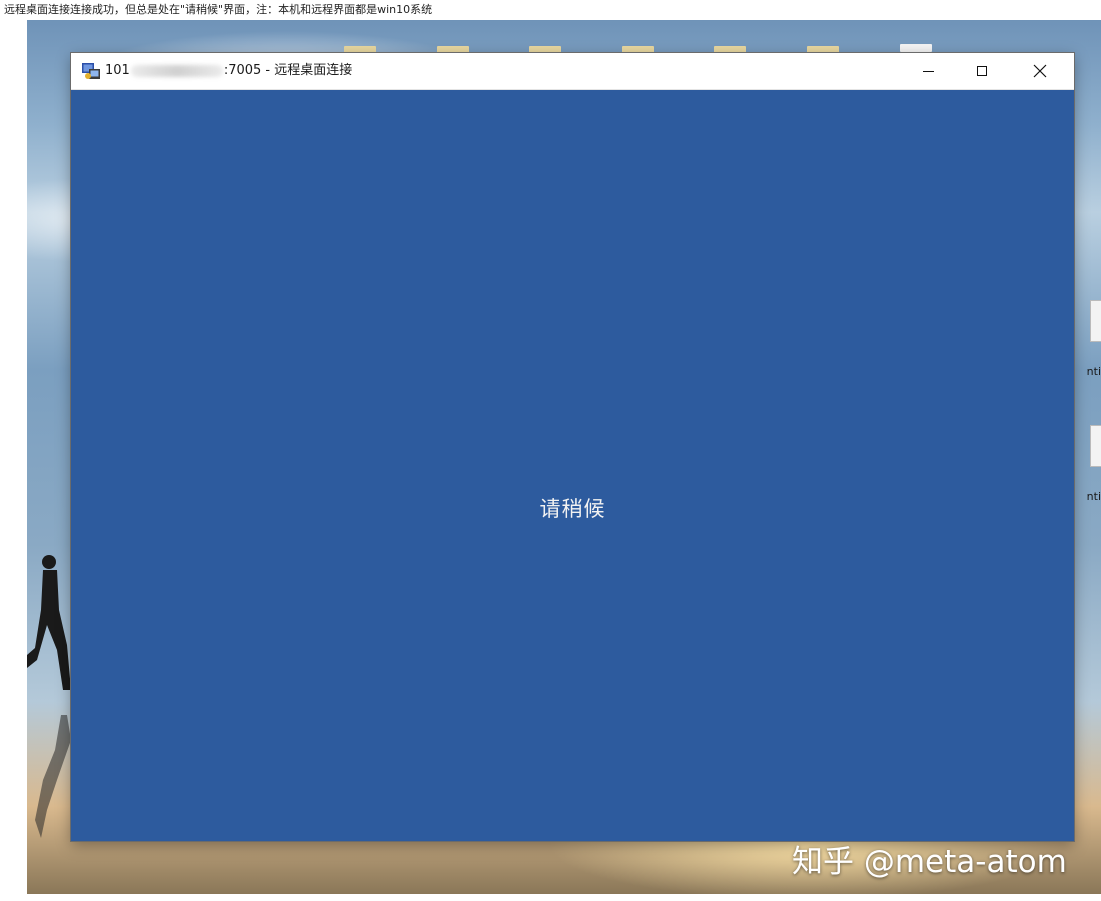  I want to click on minimize-button, so click(928, 71).